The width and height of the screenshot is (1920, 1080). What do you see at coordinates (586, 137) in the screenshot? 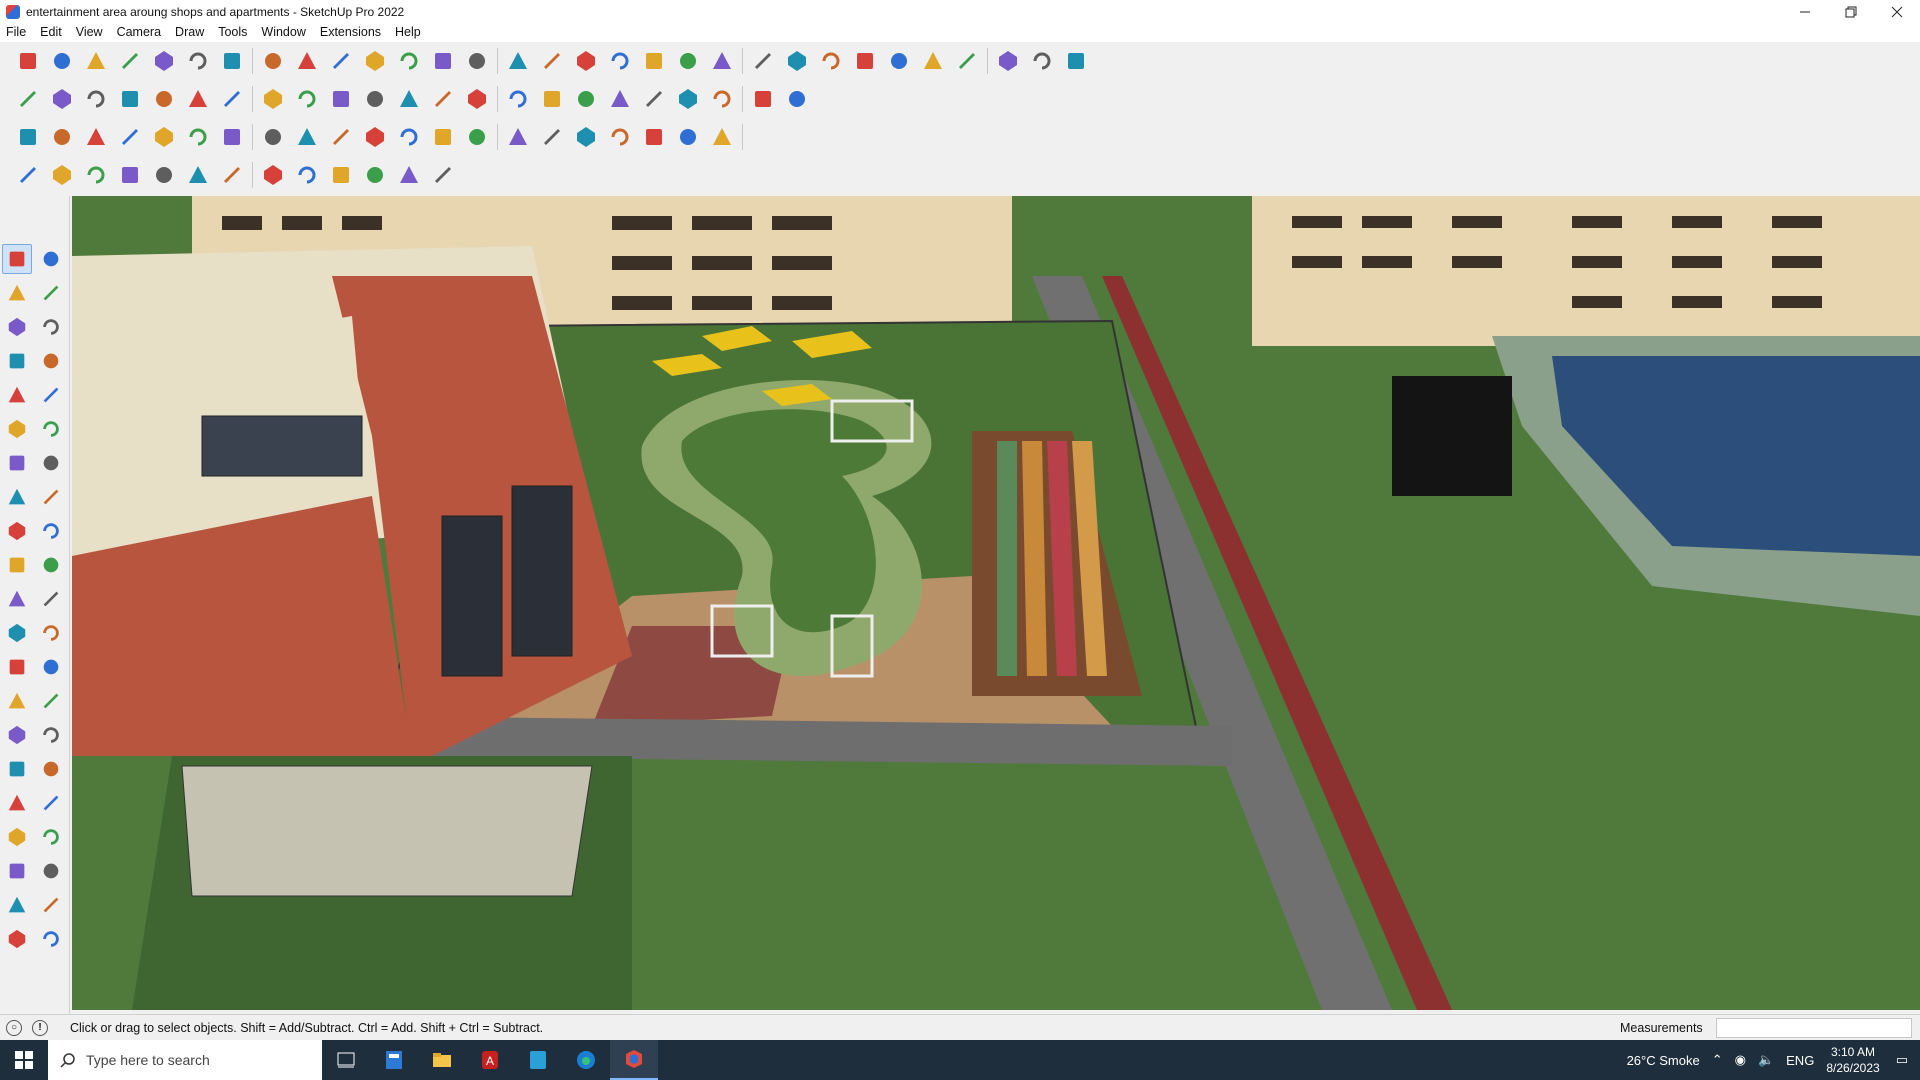
I see `magnet-icon` at bounding box center [586, 137].